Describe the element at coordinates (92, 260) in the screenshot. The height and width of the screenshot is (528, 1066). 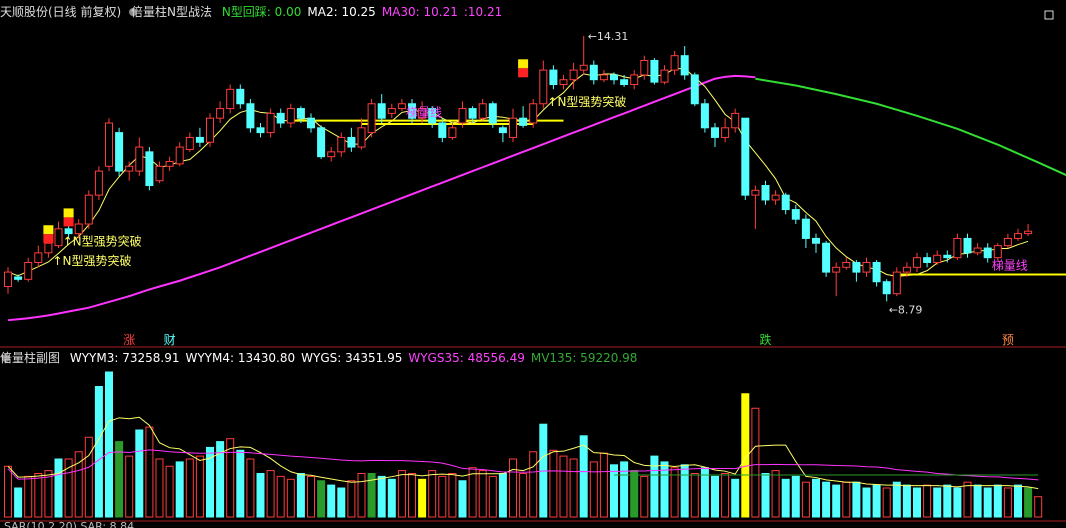
I see `signal-annotation: ↑N型强势突破` at that location.